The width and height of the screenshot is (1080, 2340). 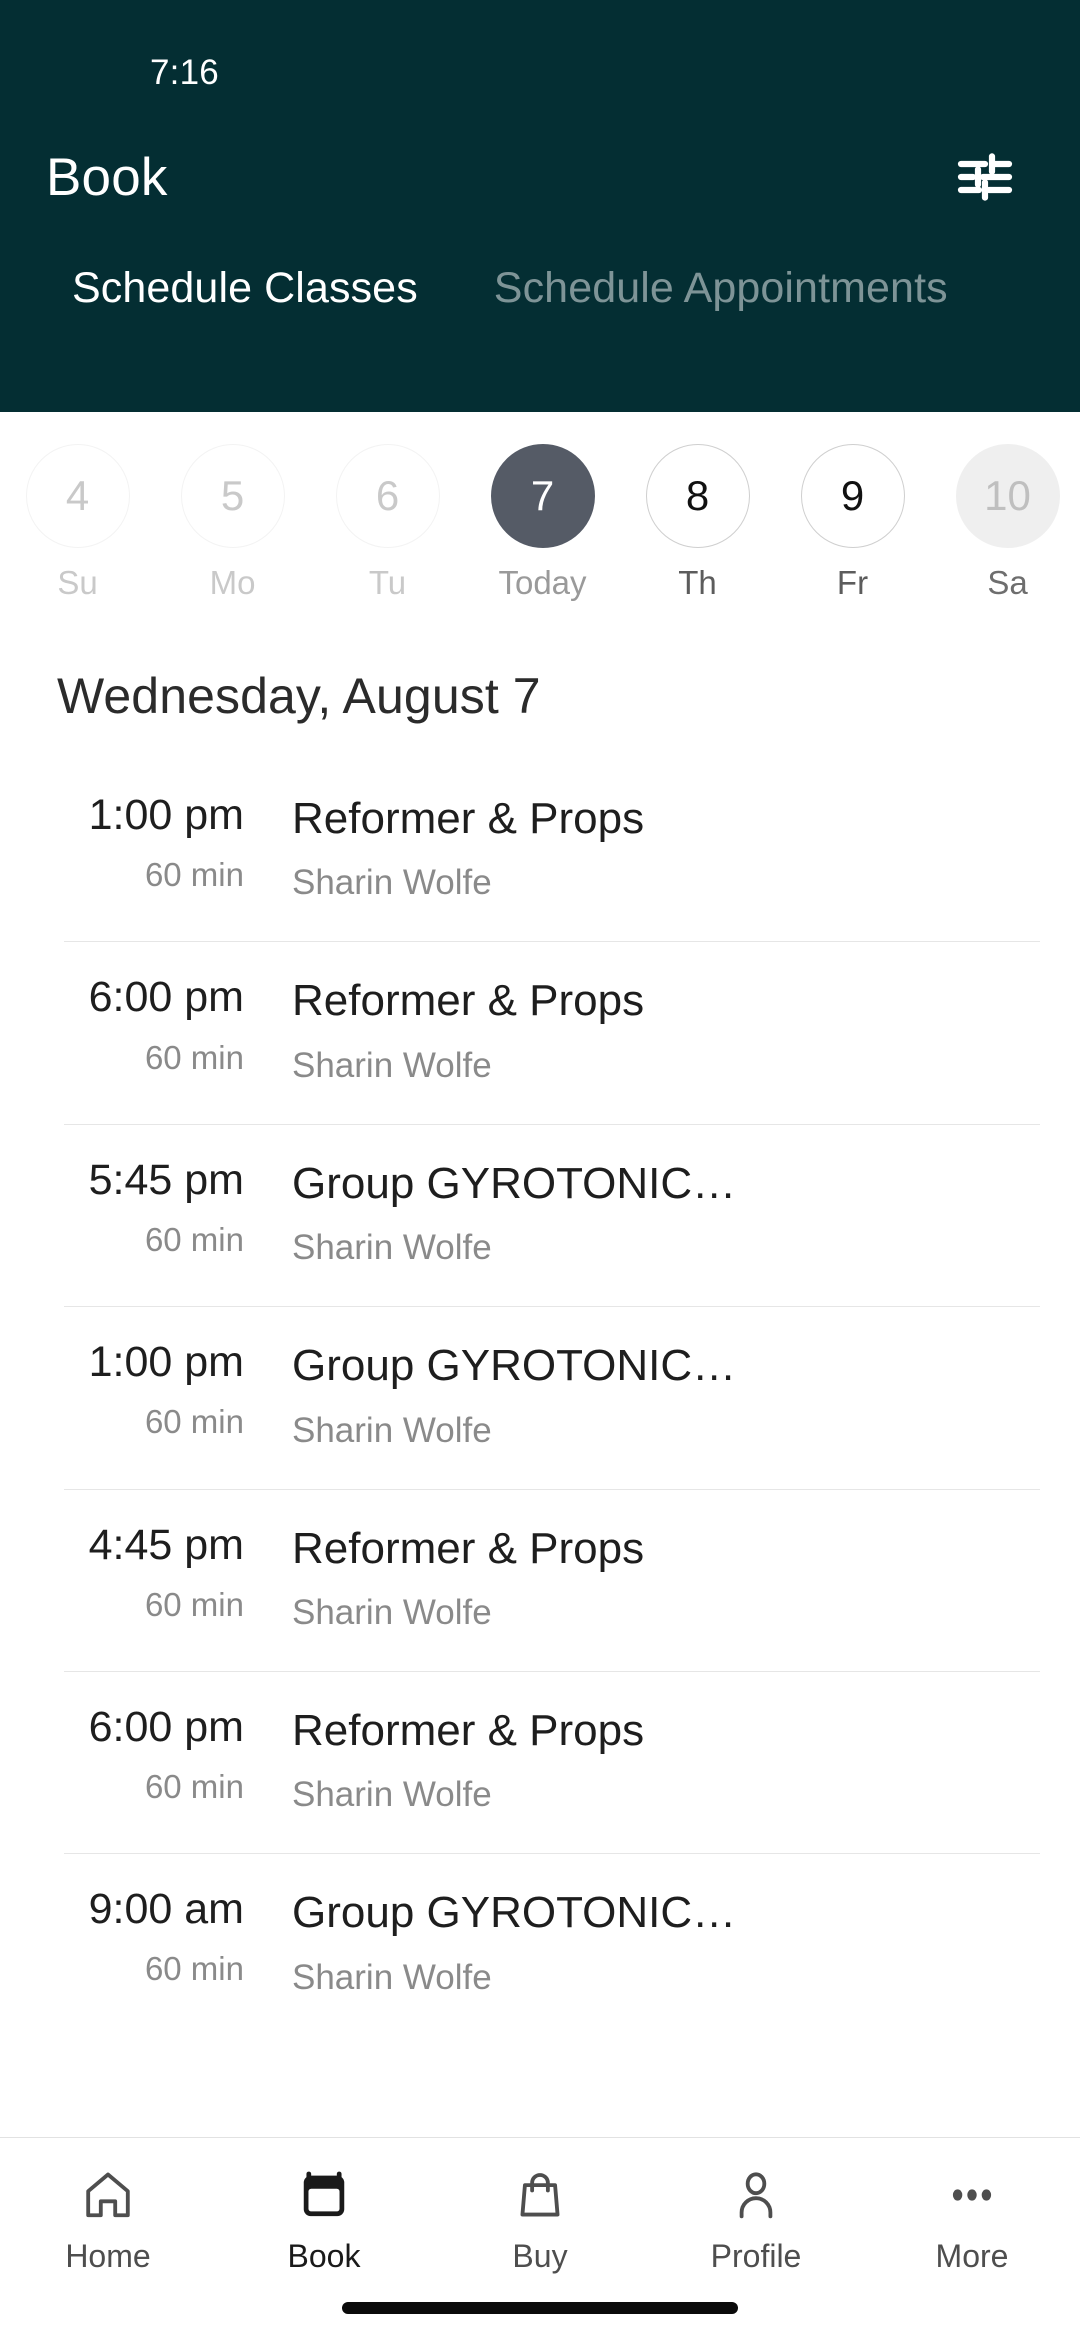 What do you see at coordinates (108, 2195) in the screenshot?
I see `home-icon` at bounding box center [108, 2195].